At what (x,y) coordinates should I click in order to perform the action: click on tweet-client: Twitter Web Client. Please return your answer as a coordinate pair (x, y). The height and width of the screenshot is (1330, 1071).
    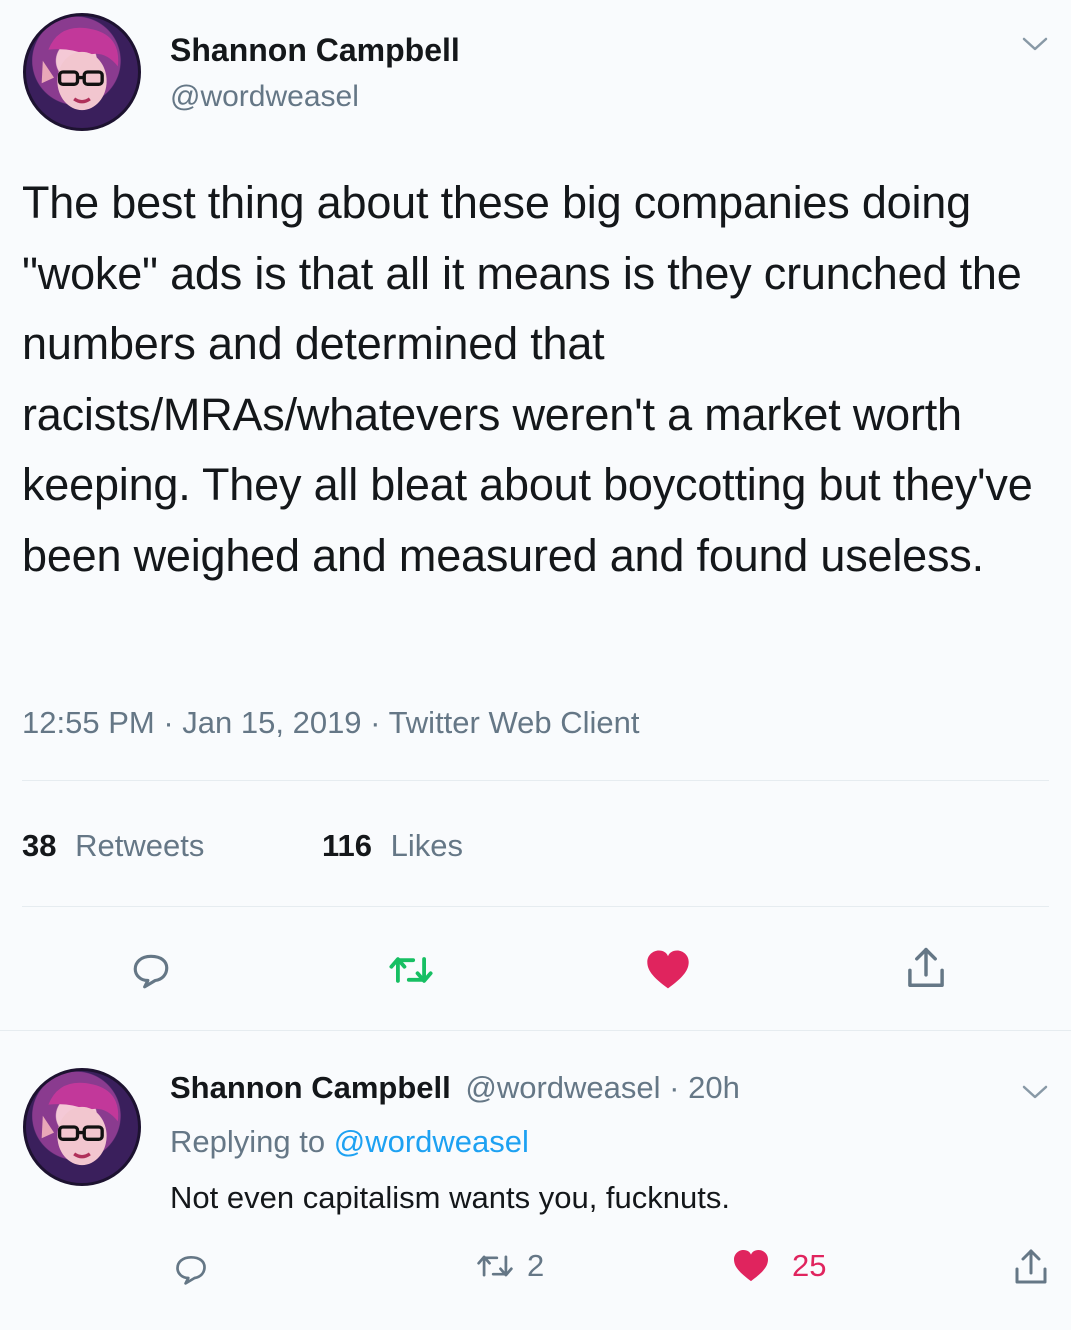
    Looking at the image, I should click on (514, 722).